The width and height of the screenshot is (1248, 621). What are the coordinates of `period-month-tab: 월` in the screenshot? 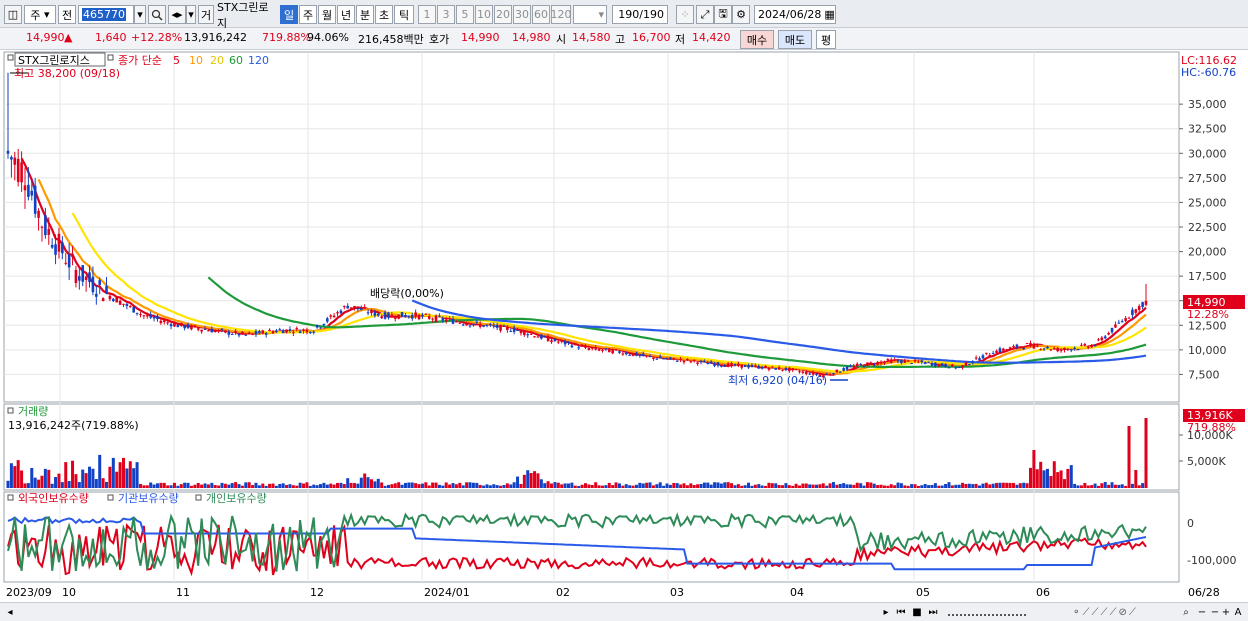 It's located at (327, 14).